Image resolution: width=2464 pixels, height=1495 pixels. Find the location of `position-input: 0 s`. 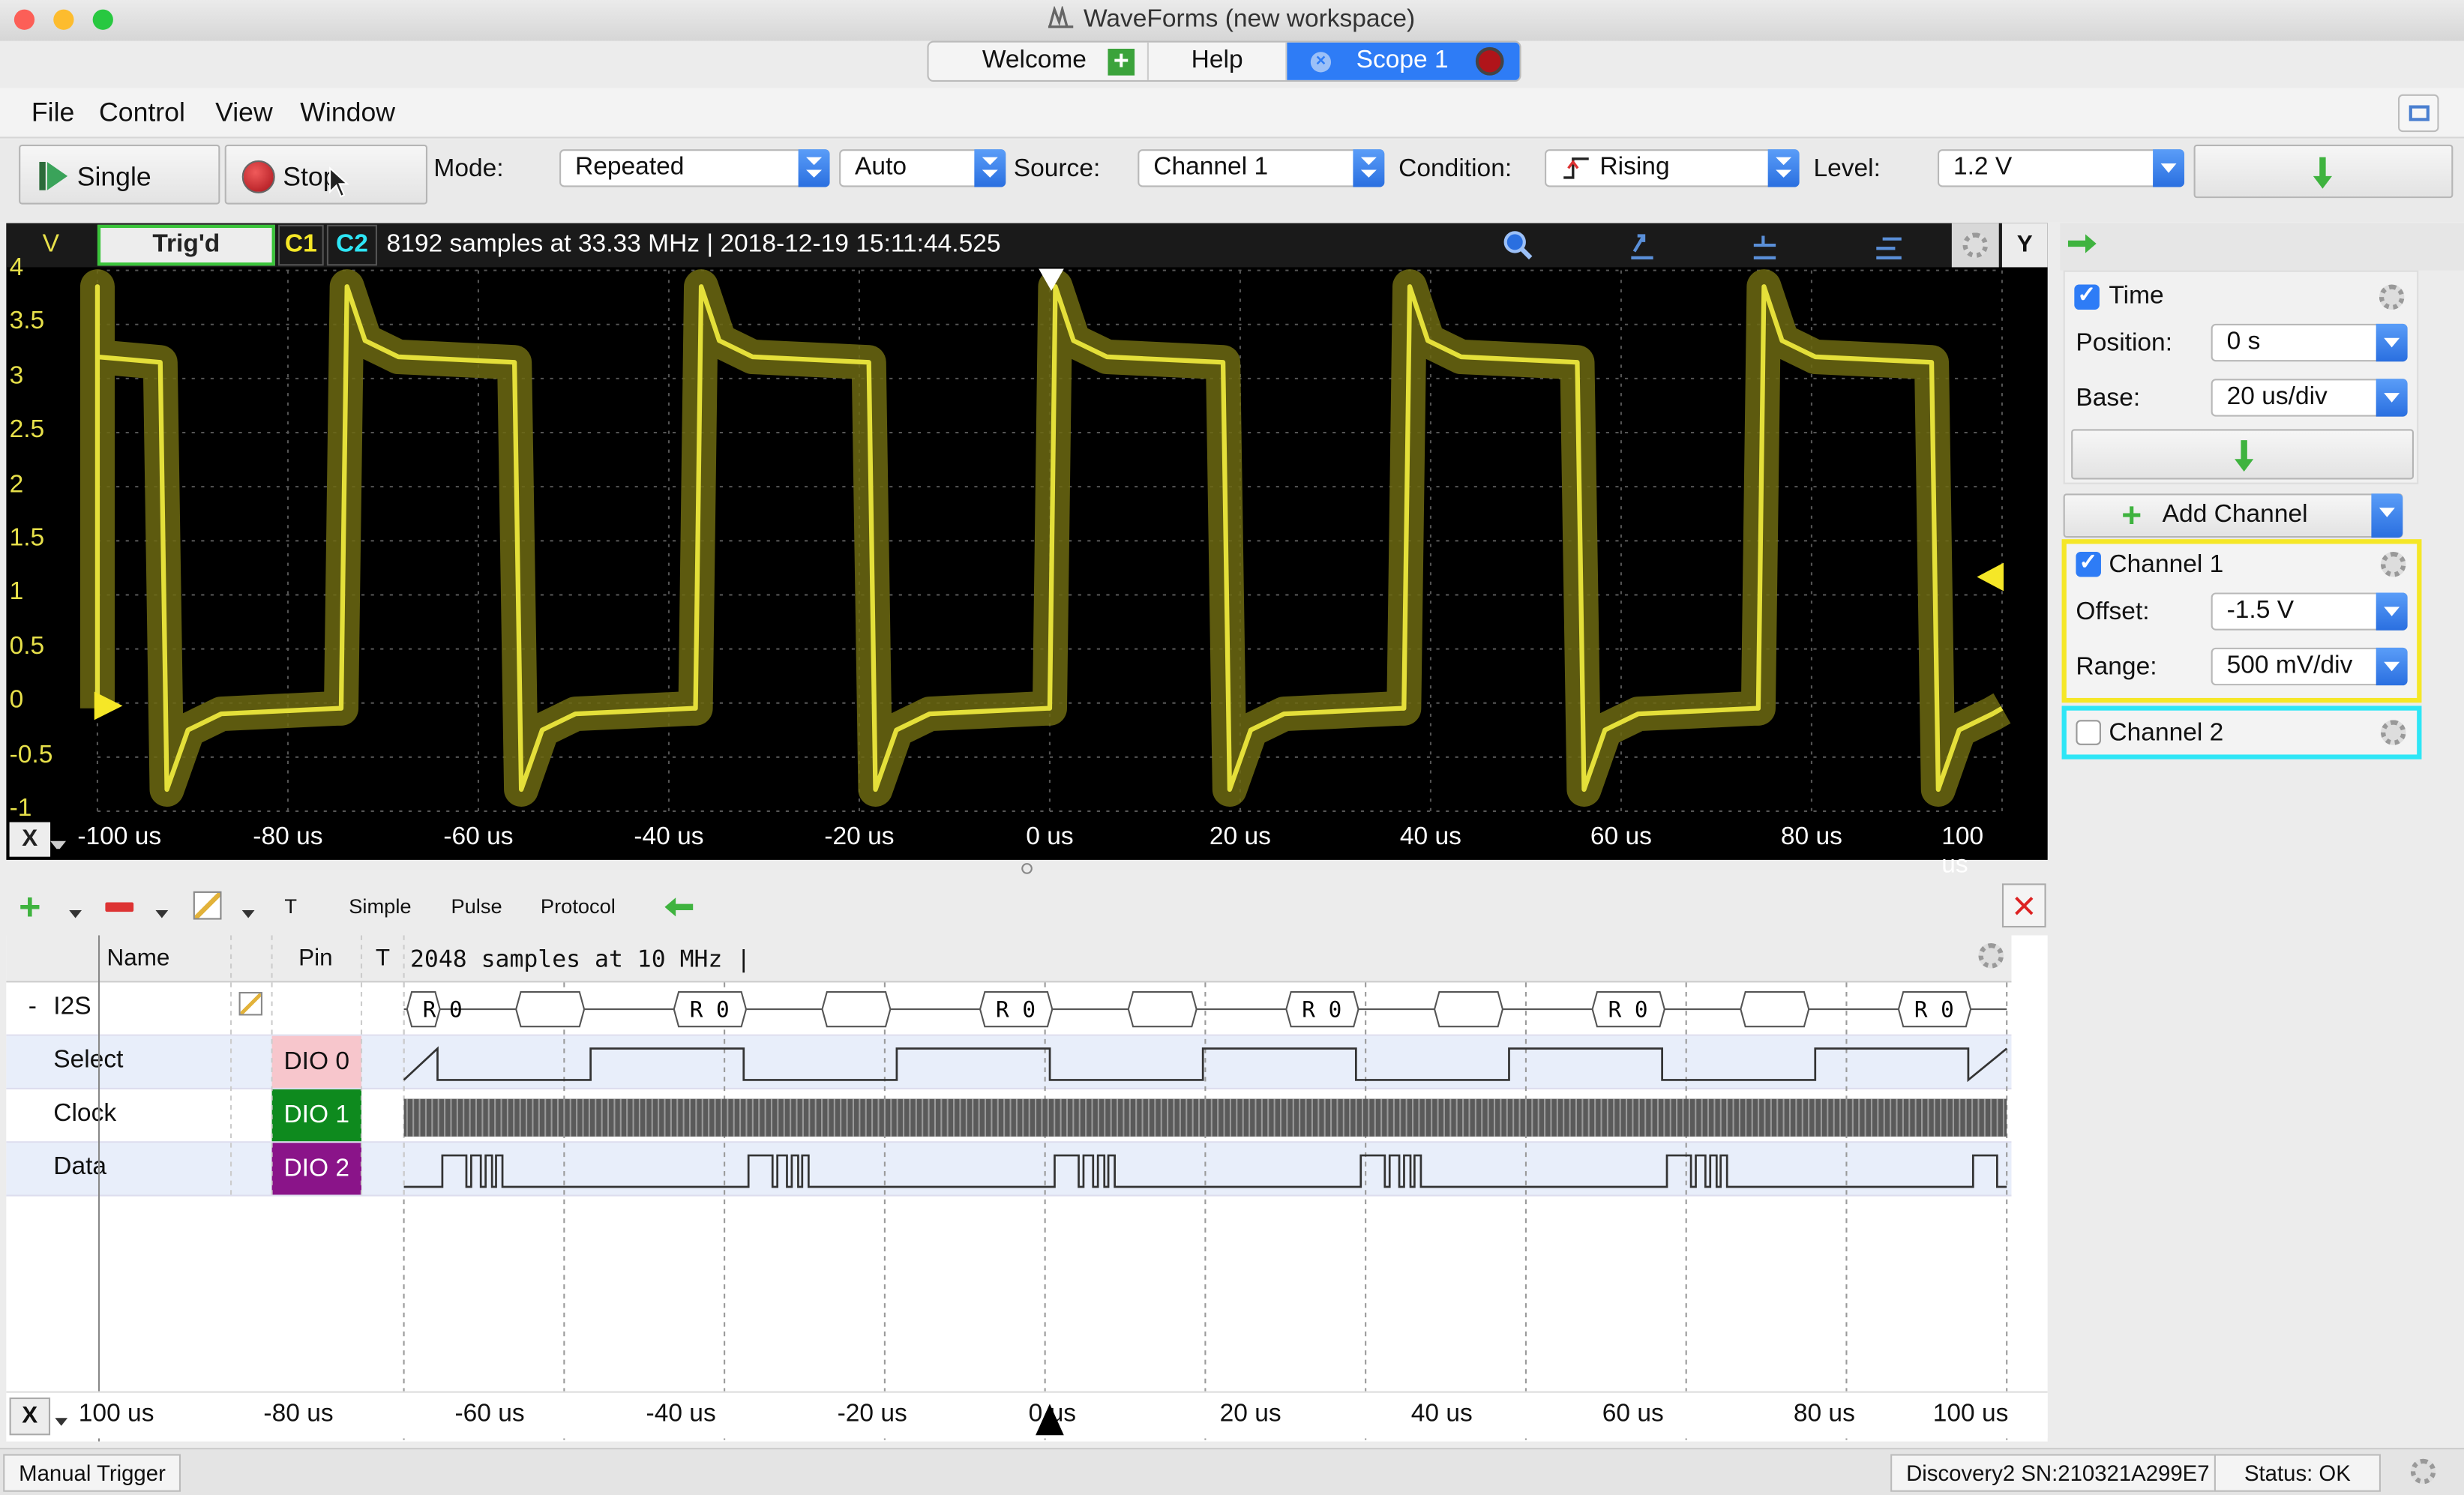

position-input: 0 s is located at coordinates (2309, 342).